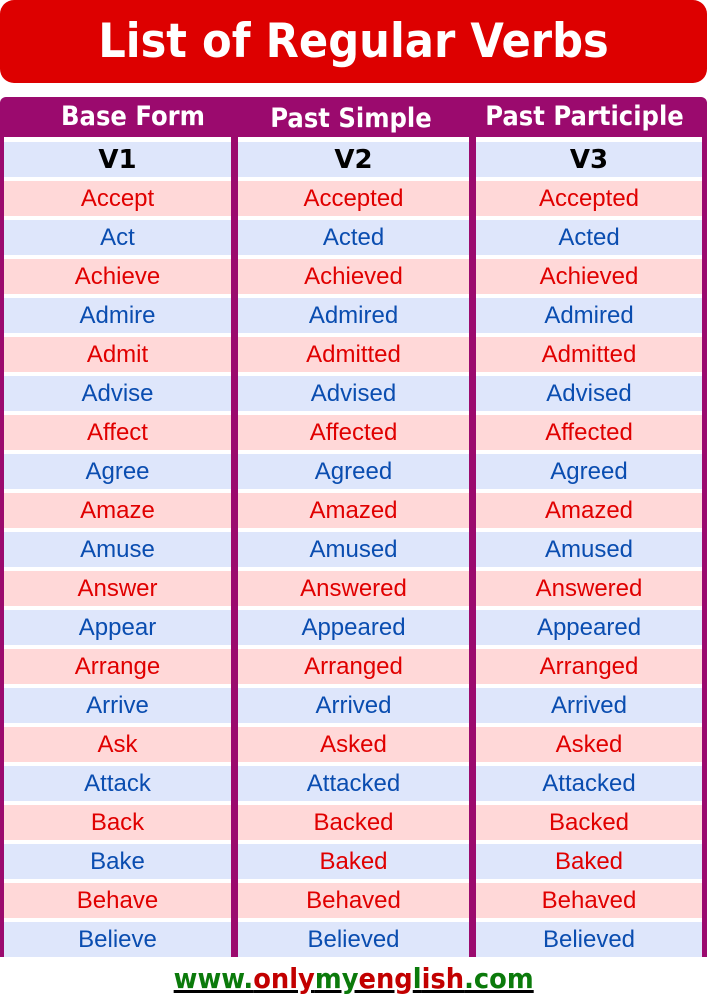  I want to click on table-row: Believe, so click(117, 939).